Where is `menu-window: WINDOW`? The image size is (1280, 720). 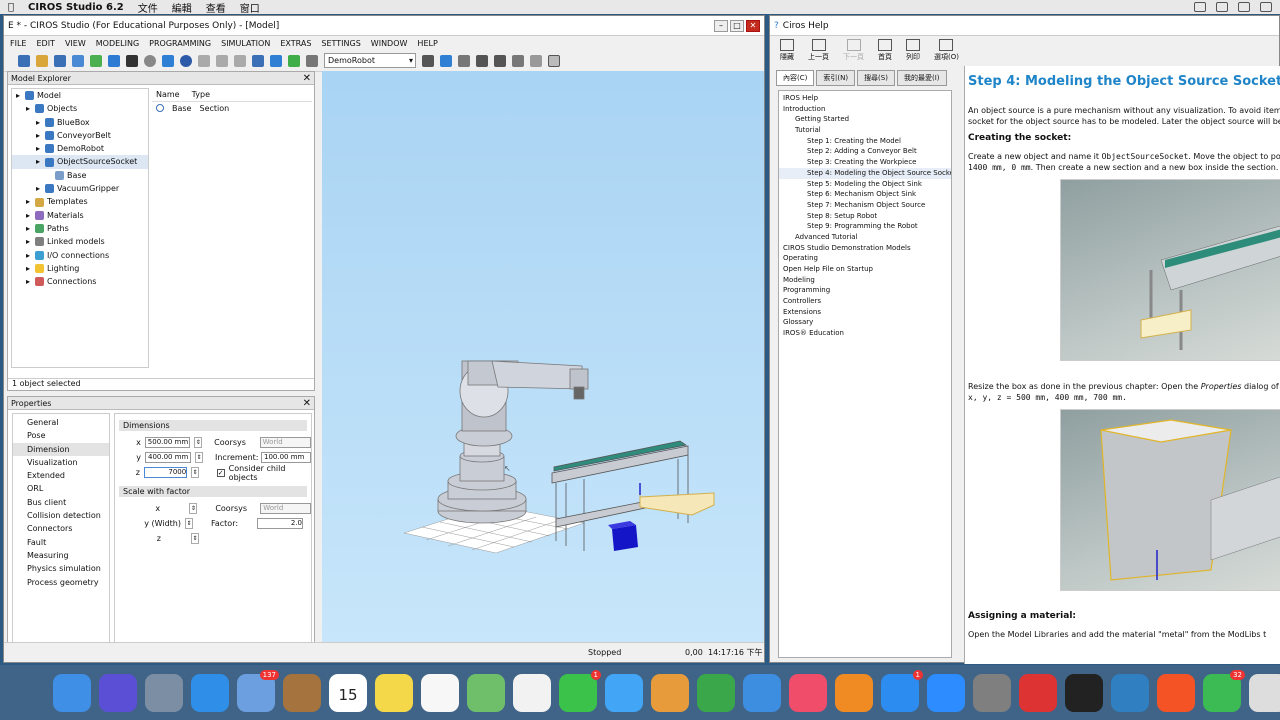 menu-window: WINDOW is located at coordinates (389, 43).